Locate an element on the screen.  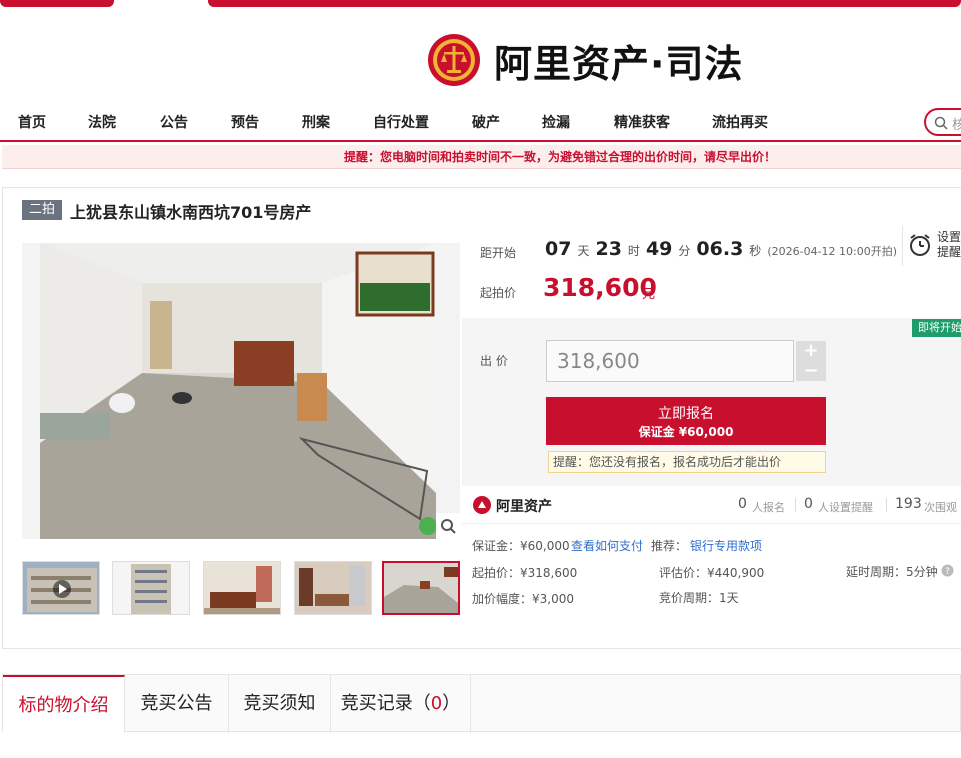
court-emblem-icon is located at coordinates (454, 60).